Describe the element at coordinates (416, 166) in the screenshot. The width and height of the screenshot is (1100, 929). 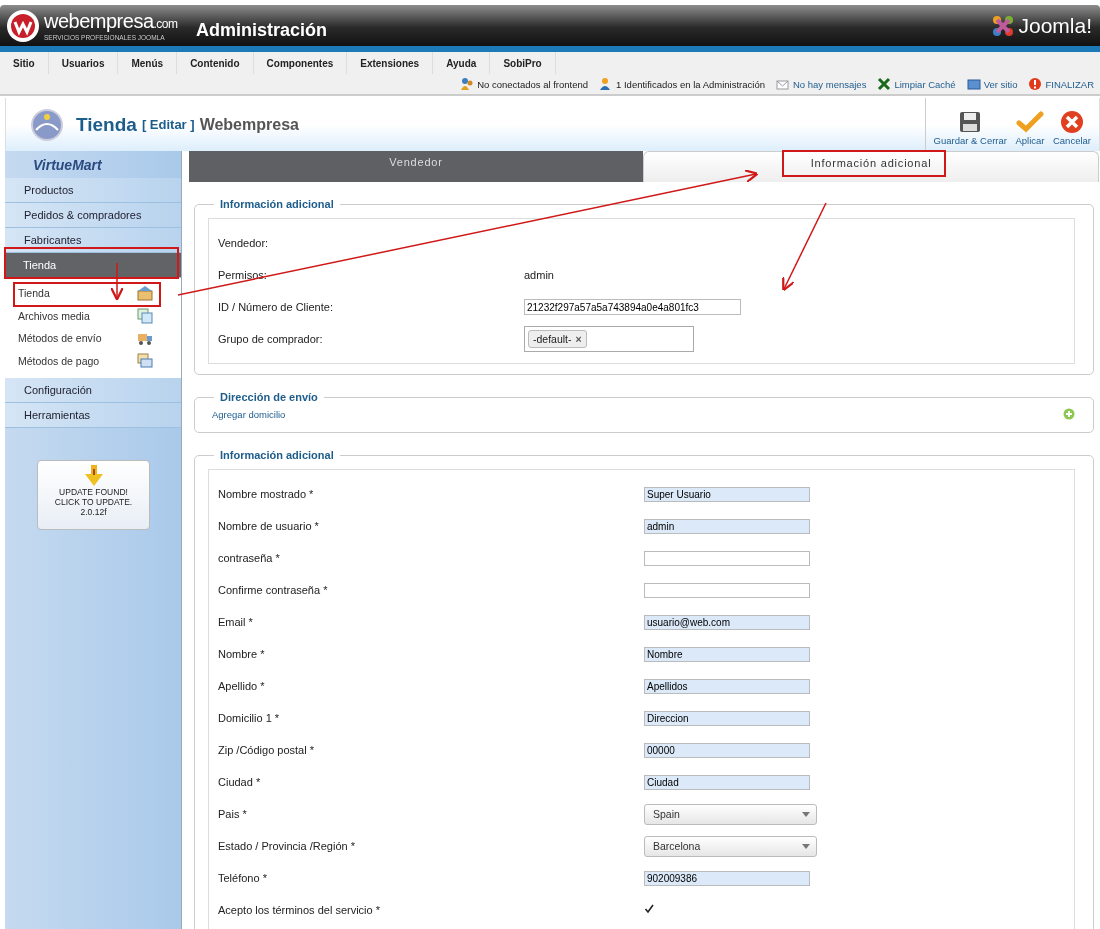
I see `tab: Vendedor` at that location.